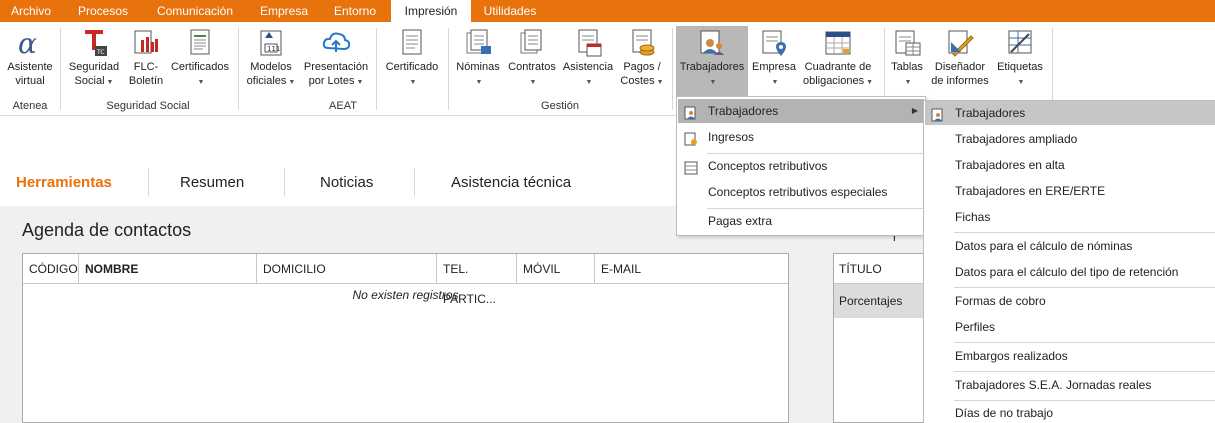 Image resolution: width=1215 pixels, height=423 pixels. I want to click on presentacion-por-lotes-button: Presentación por Lotes ▼, so click(336, 62).